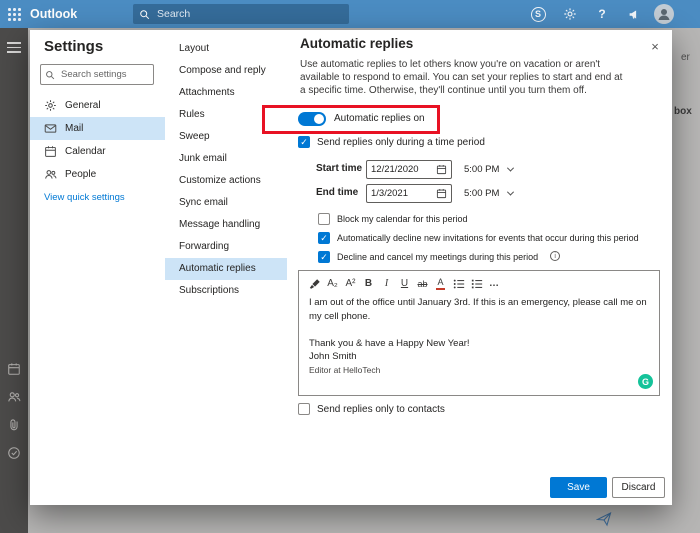 This screenshot has width=700, height=533. What do you see at coordinates (333, 356) in the screenshot?
I see `message-line: John Smith` at bounding box center [333, 356].